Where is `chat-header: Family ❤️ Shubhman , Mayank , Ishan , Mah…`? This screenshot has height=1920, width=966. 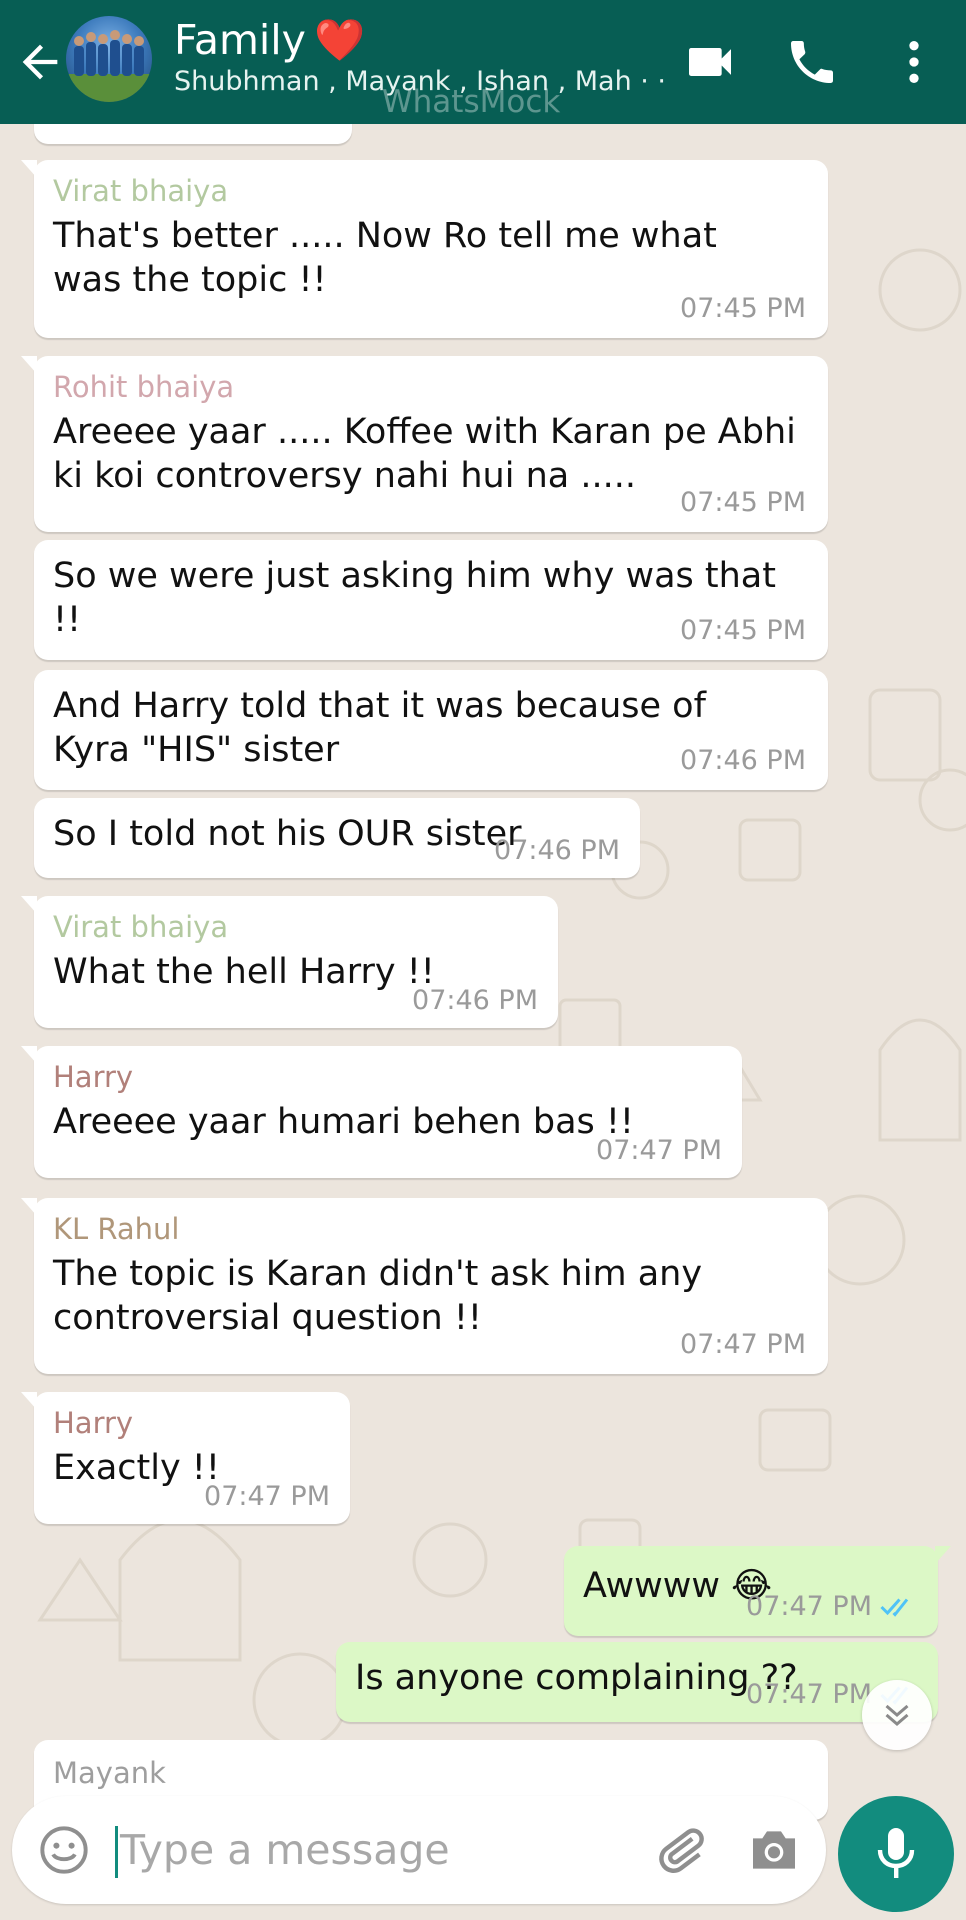 chat-header: Family ❤️ Shubhman , Mayank , Ishan , Mah… is located at coordinates (483, 62).